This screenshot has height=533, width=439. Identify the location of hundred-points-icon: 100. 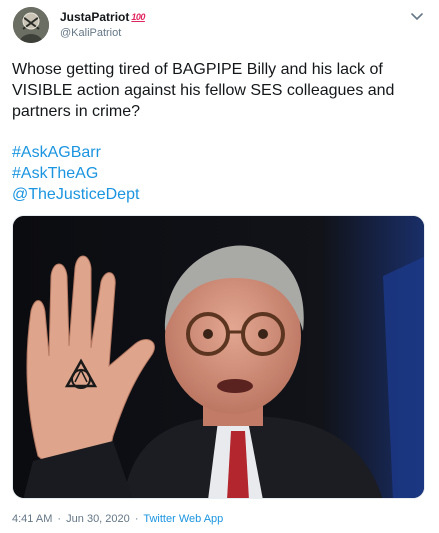
(138, 16).